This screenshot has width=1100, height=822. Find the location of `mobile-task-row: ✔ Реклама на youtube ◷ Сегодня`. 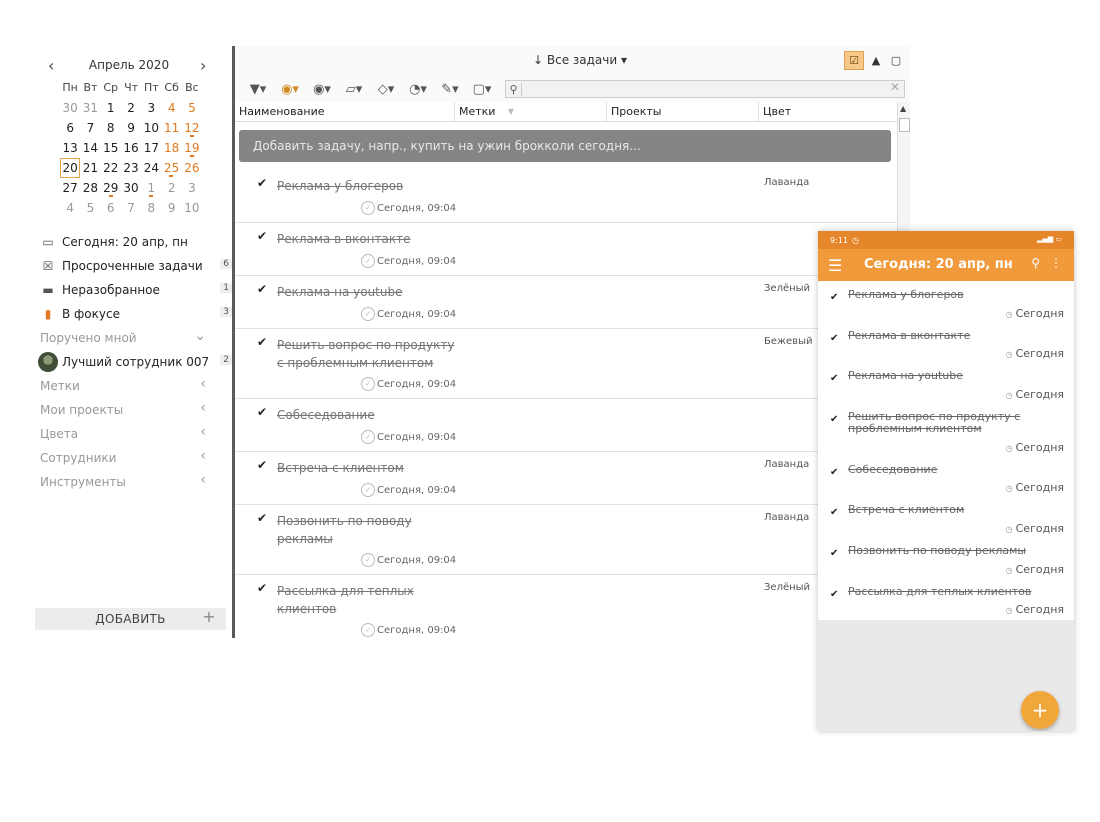

mobile-task-row: ✔ Реклама на youtube ◷ Сегодня is located at coordinates (946, 382).